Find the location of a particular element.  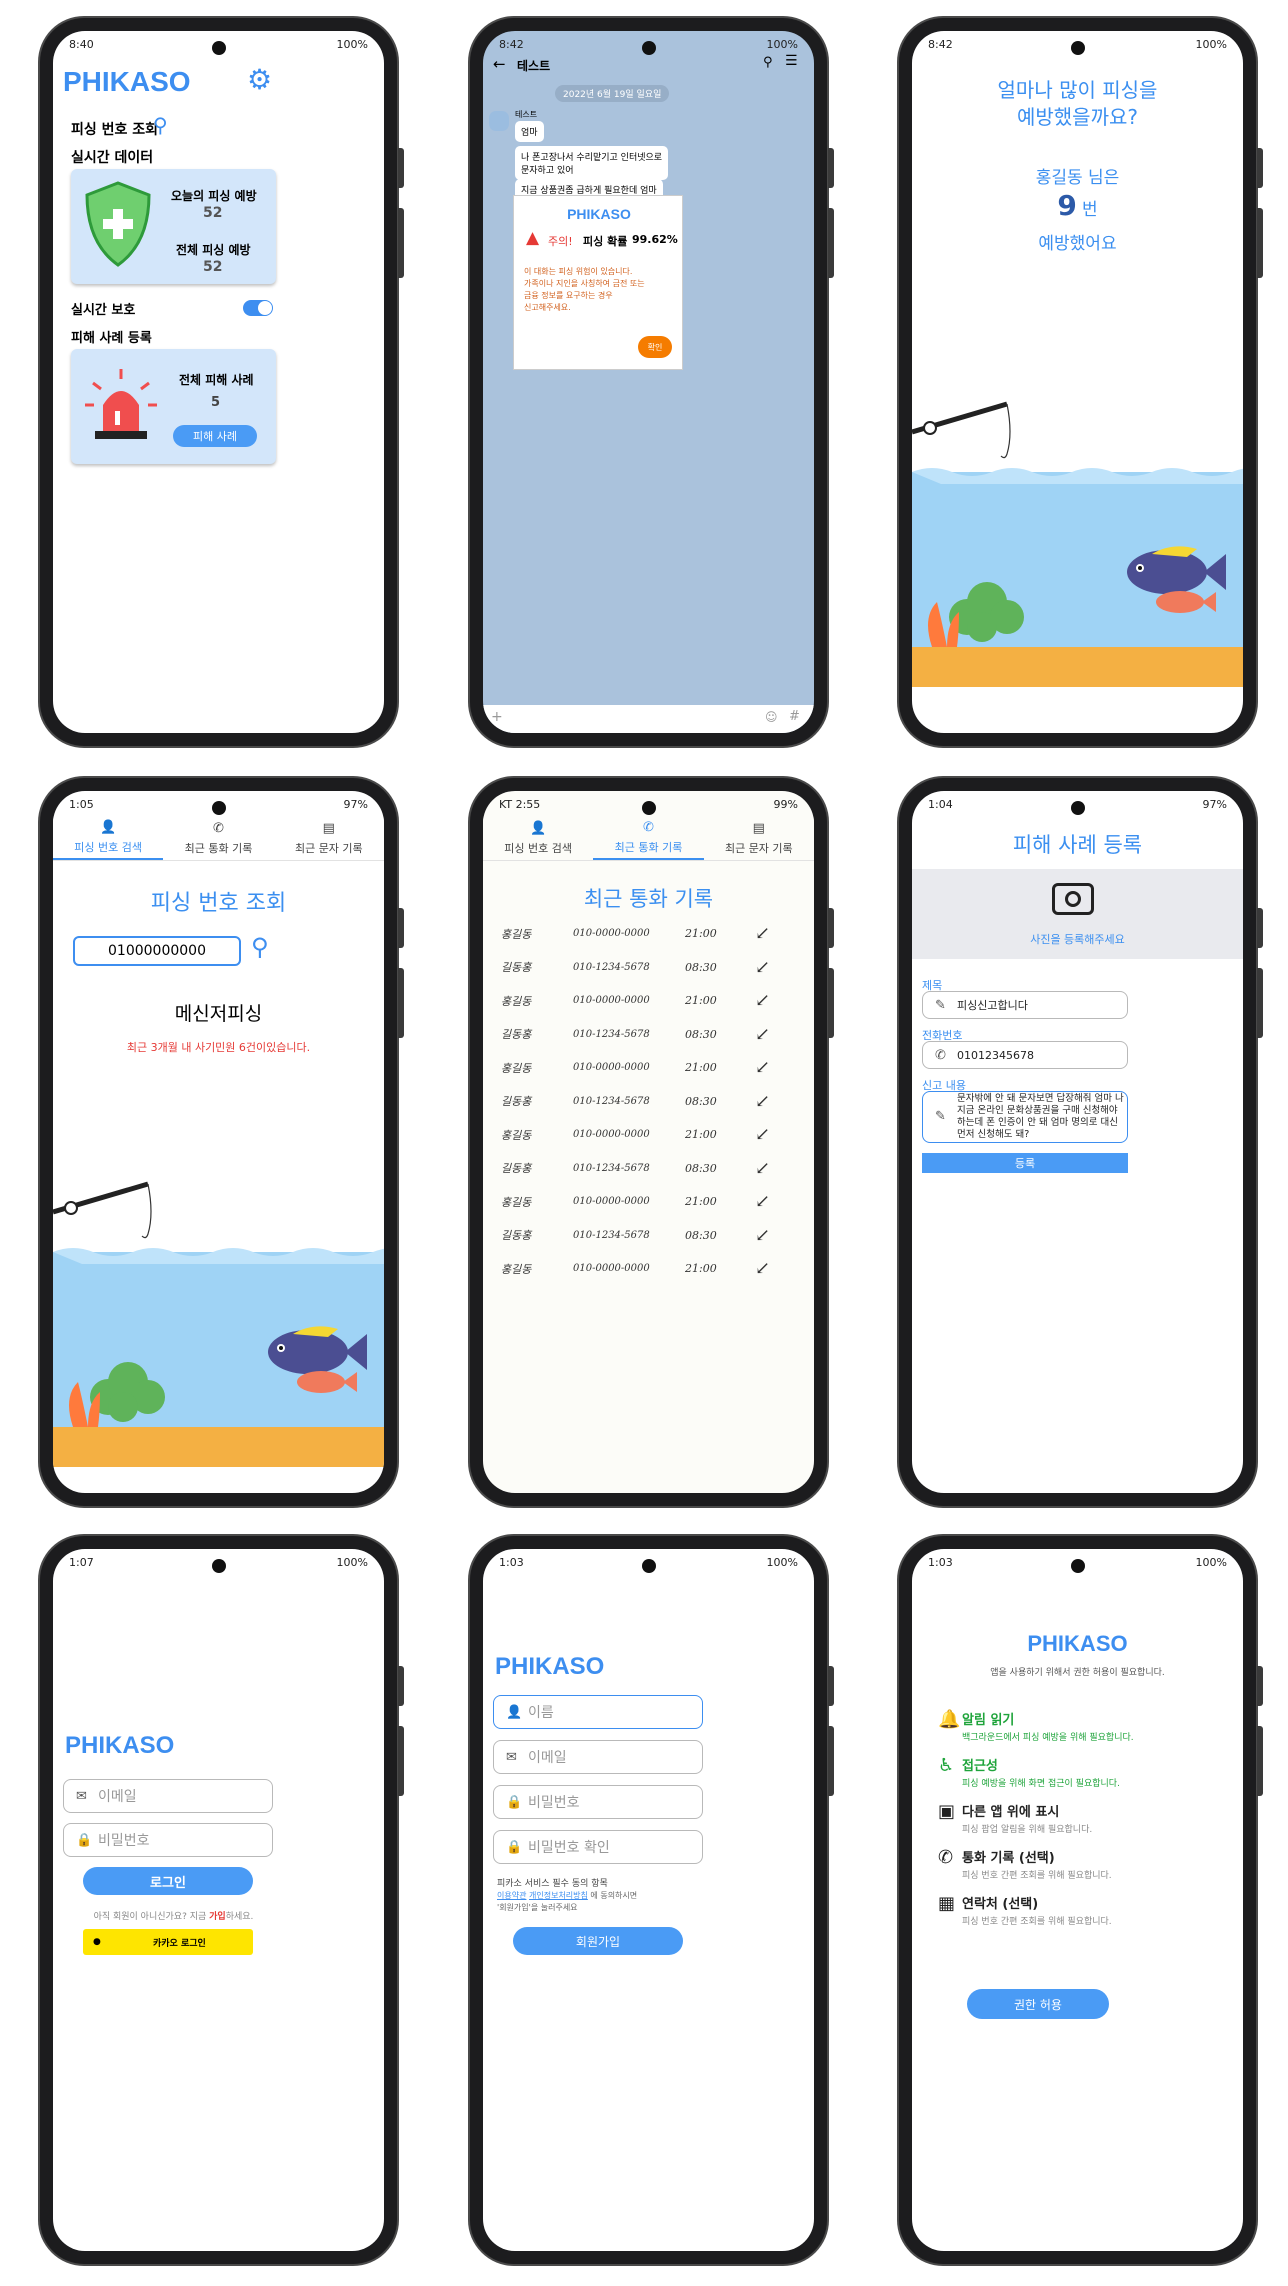

cases-button: 피해 사례 is located at coordinates (215, 436).